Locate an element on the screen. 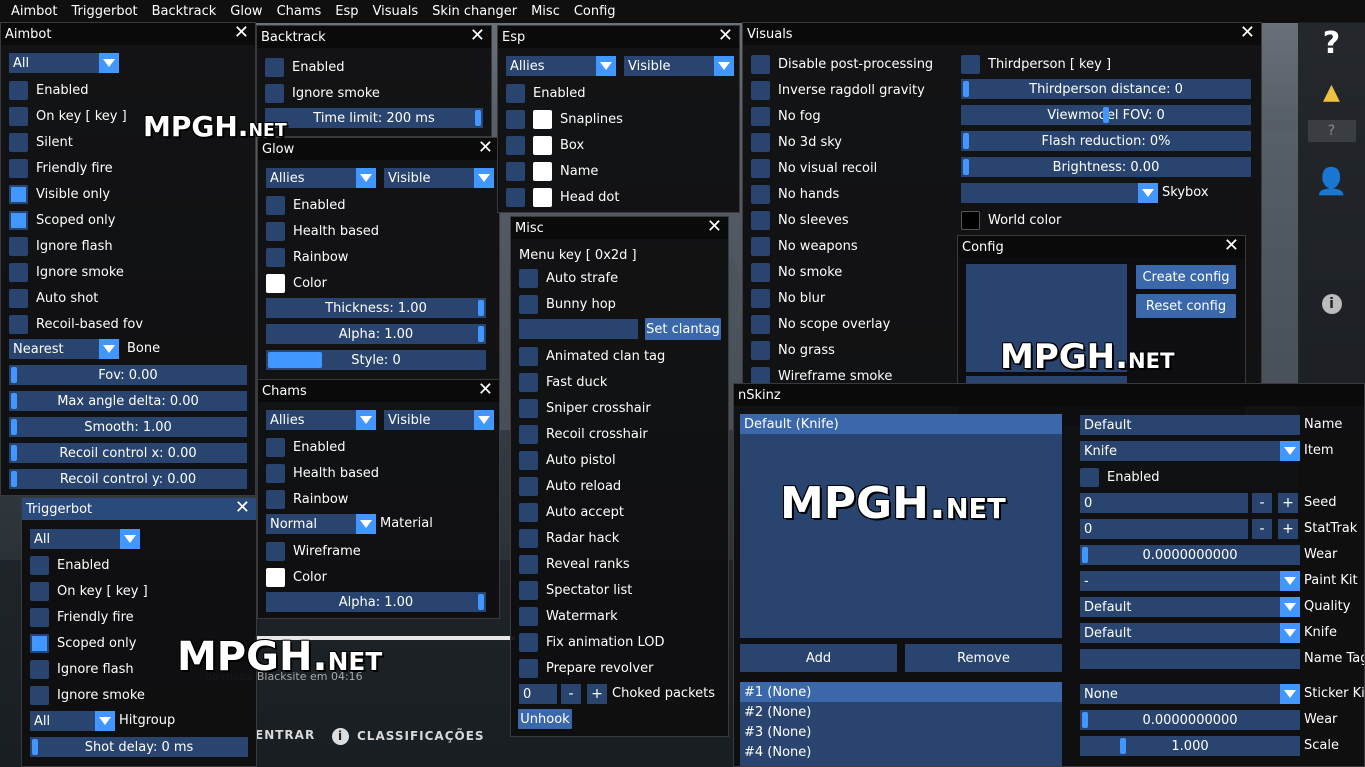 Image resolution: width=1365 pixels, height=767 pixels. checkbox-no-grass: No grass is located at coordinates (793, 350).